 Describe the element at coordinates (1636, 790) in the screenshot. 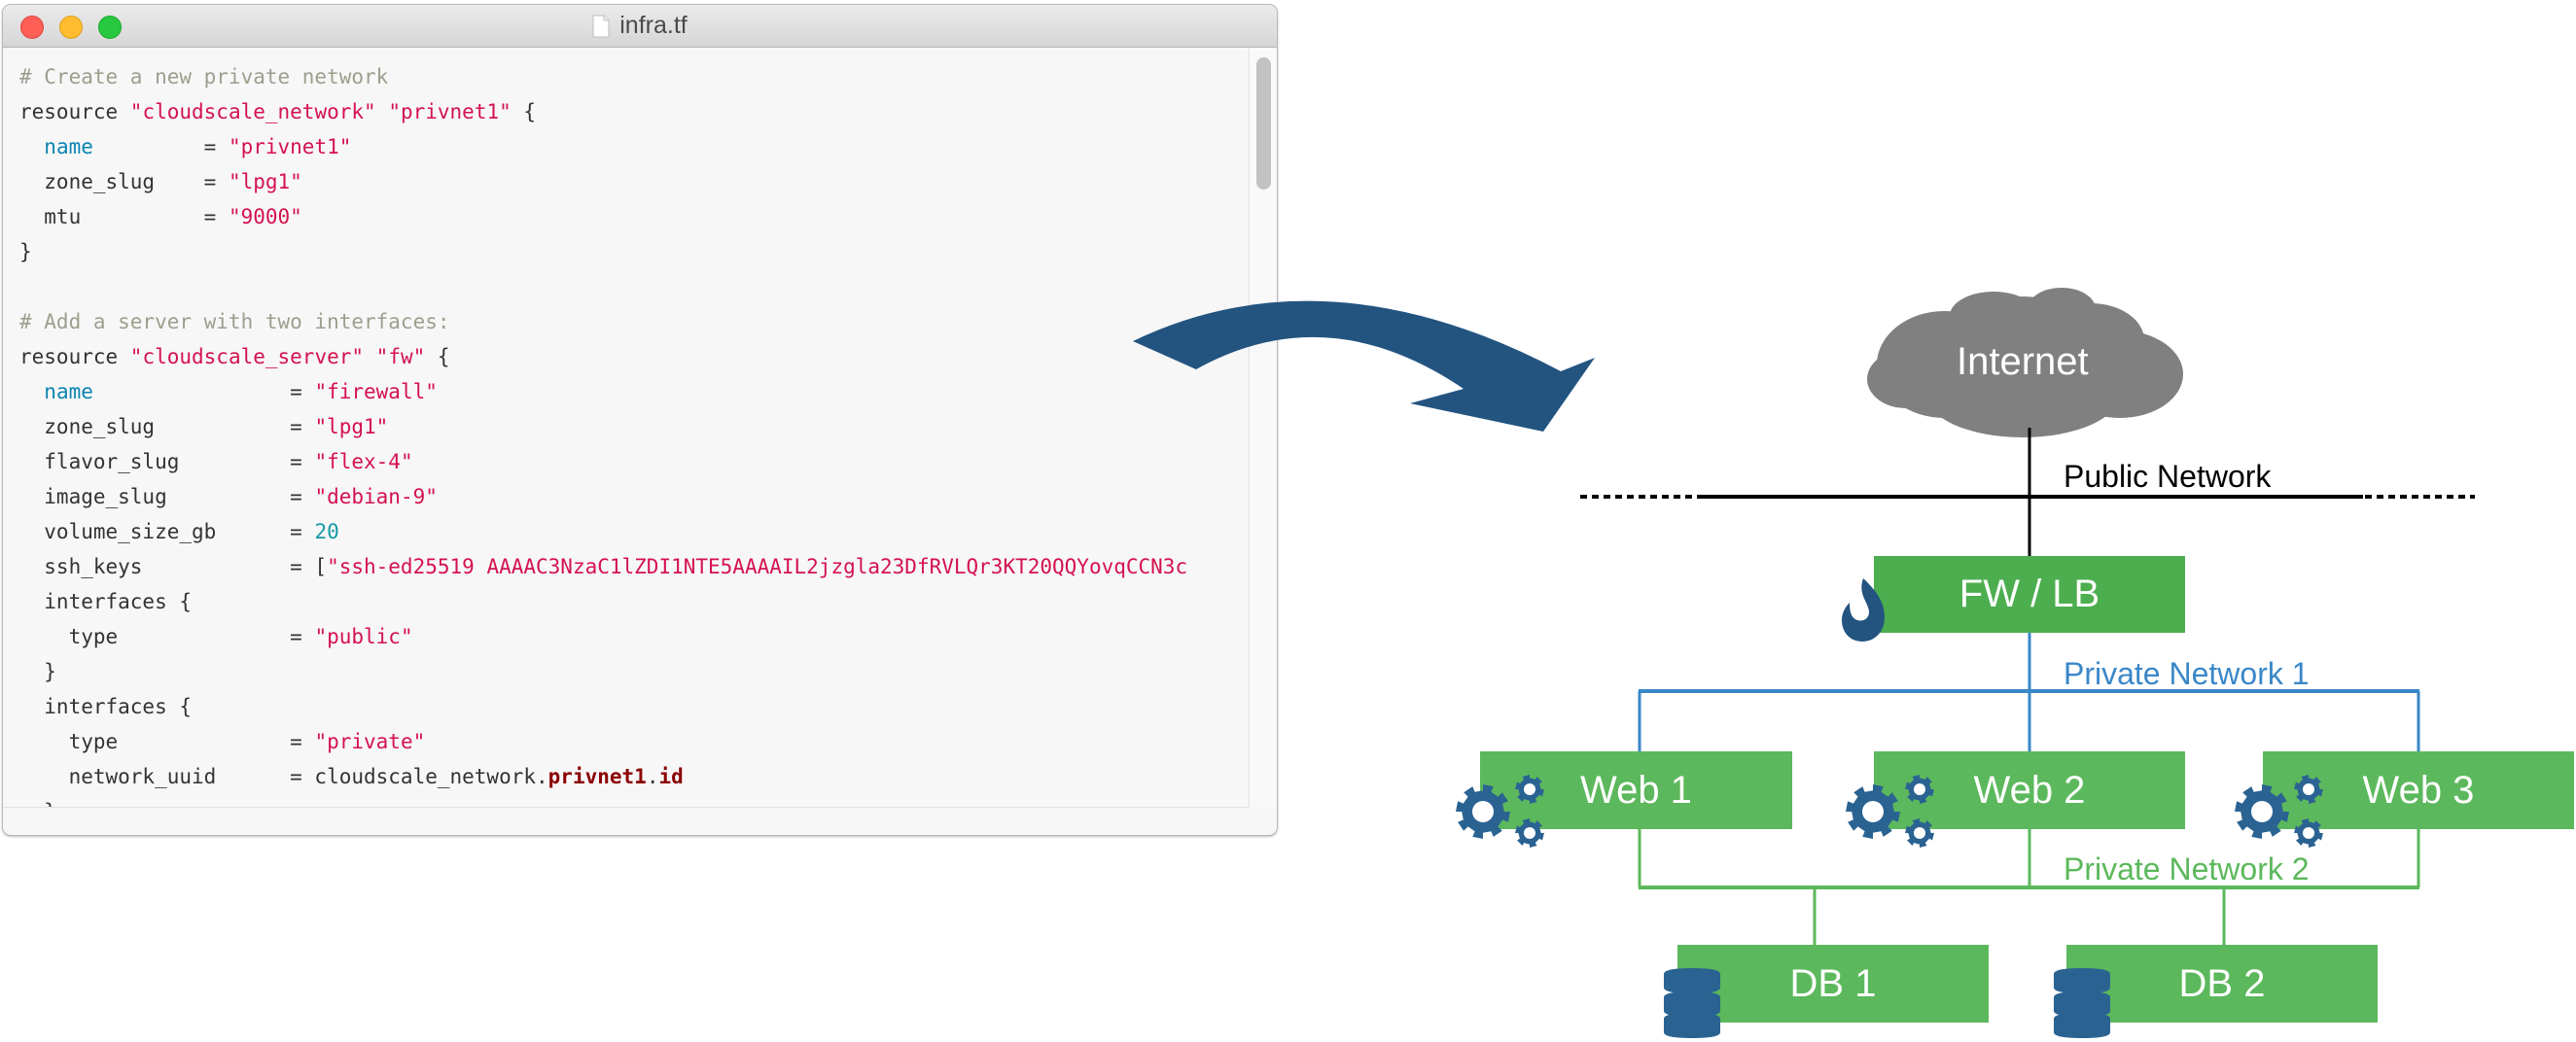

I see `web-1-label: Web 1` at that location.